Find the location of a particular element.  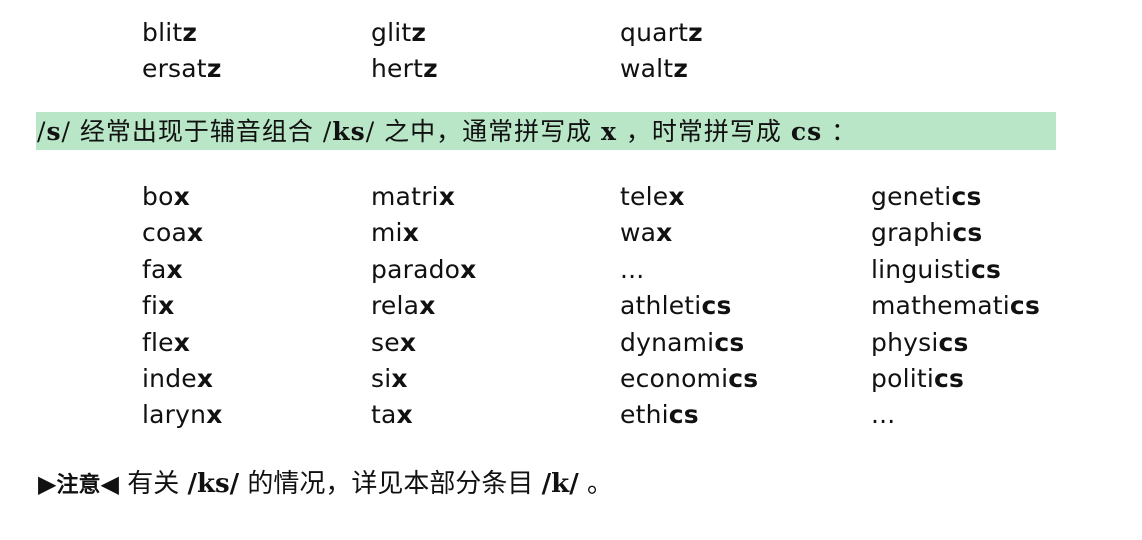

note-text-1: 有关 is located at coordinates (153, 484).